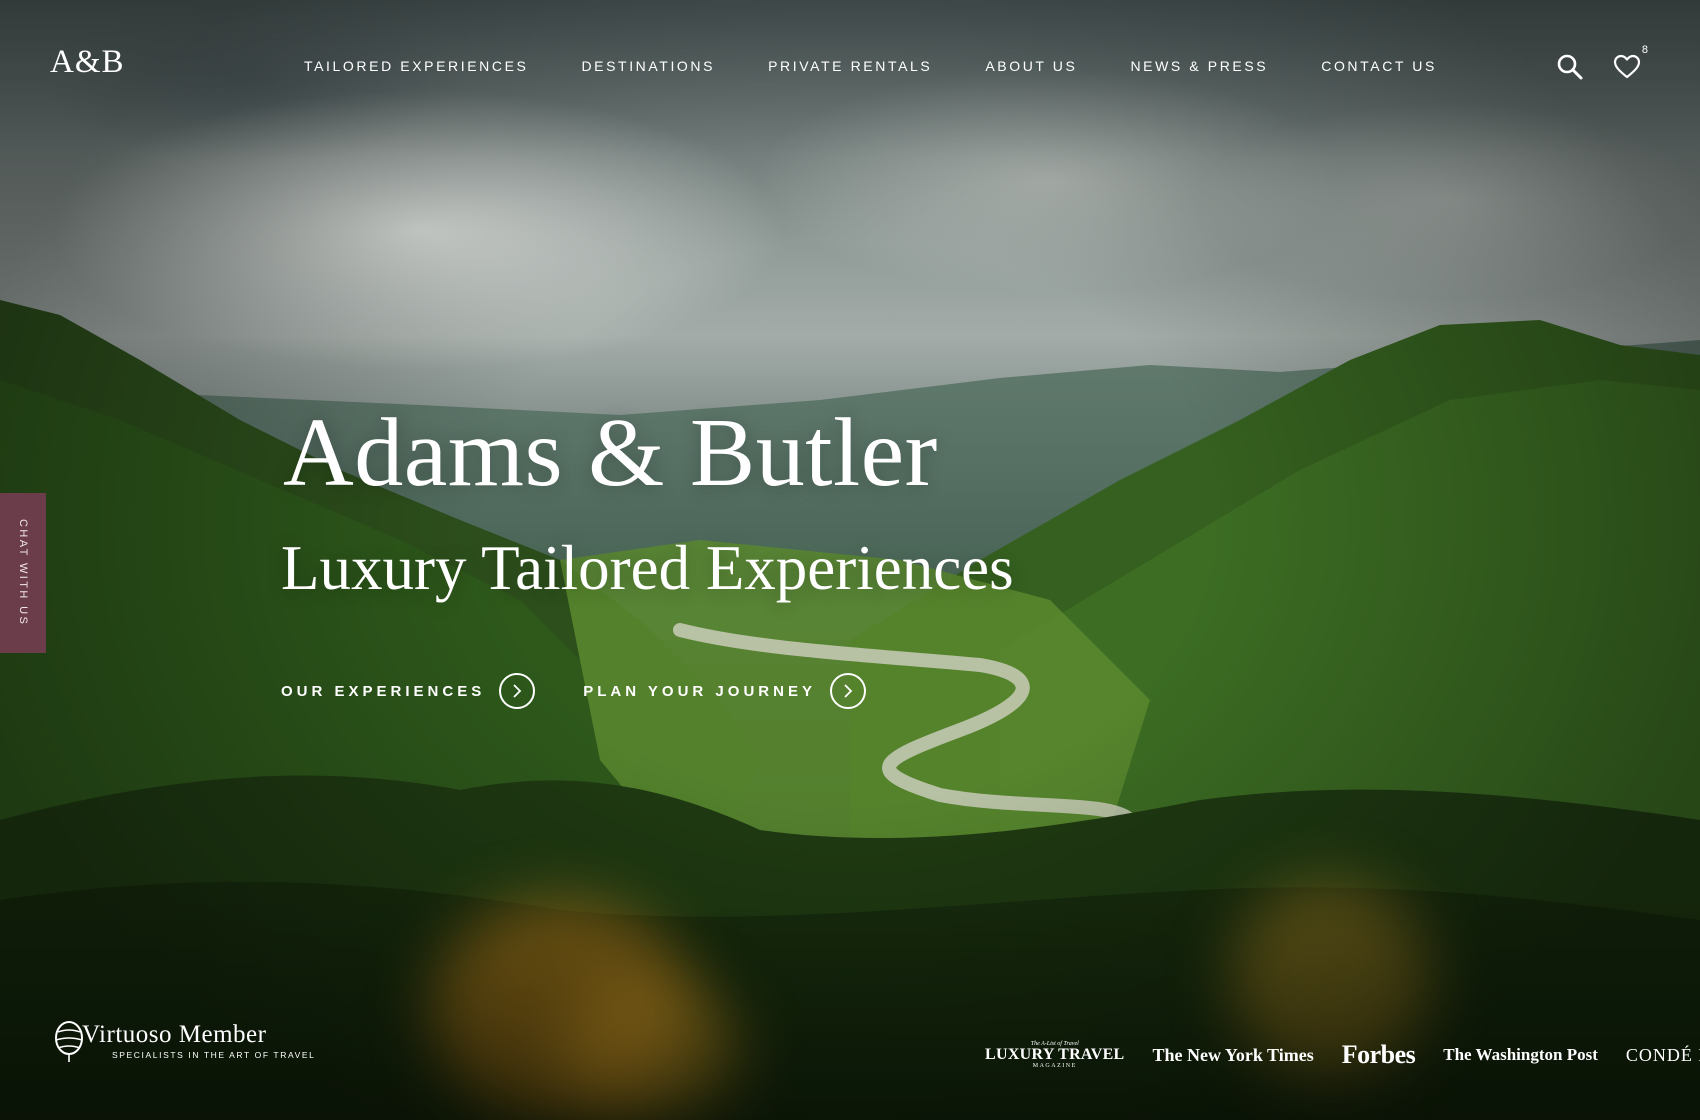  I want to click on search-icon, so click(1570, 67).